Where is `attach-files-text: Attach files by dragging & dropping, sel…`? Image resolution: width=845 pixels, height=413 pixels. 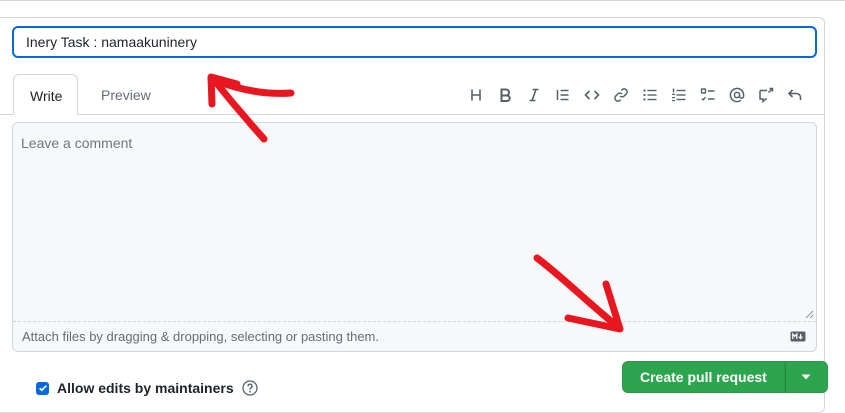
attach-files-text: Attach files by dragging & dropping, sel… is located at coordinates (200, 336).